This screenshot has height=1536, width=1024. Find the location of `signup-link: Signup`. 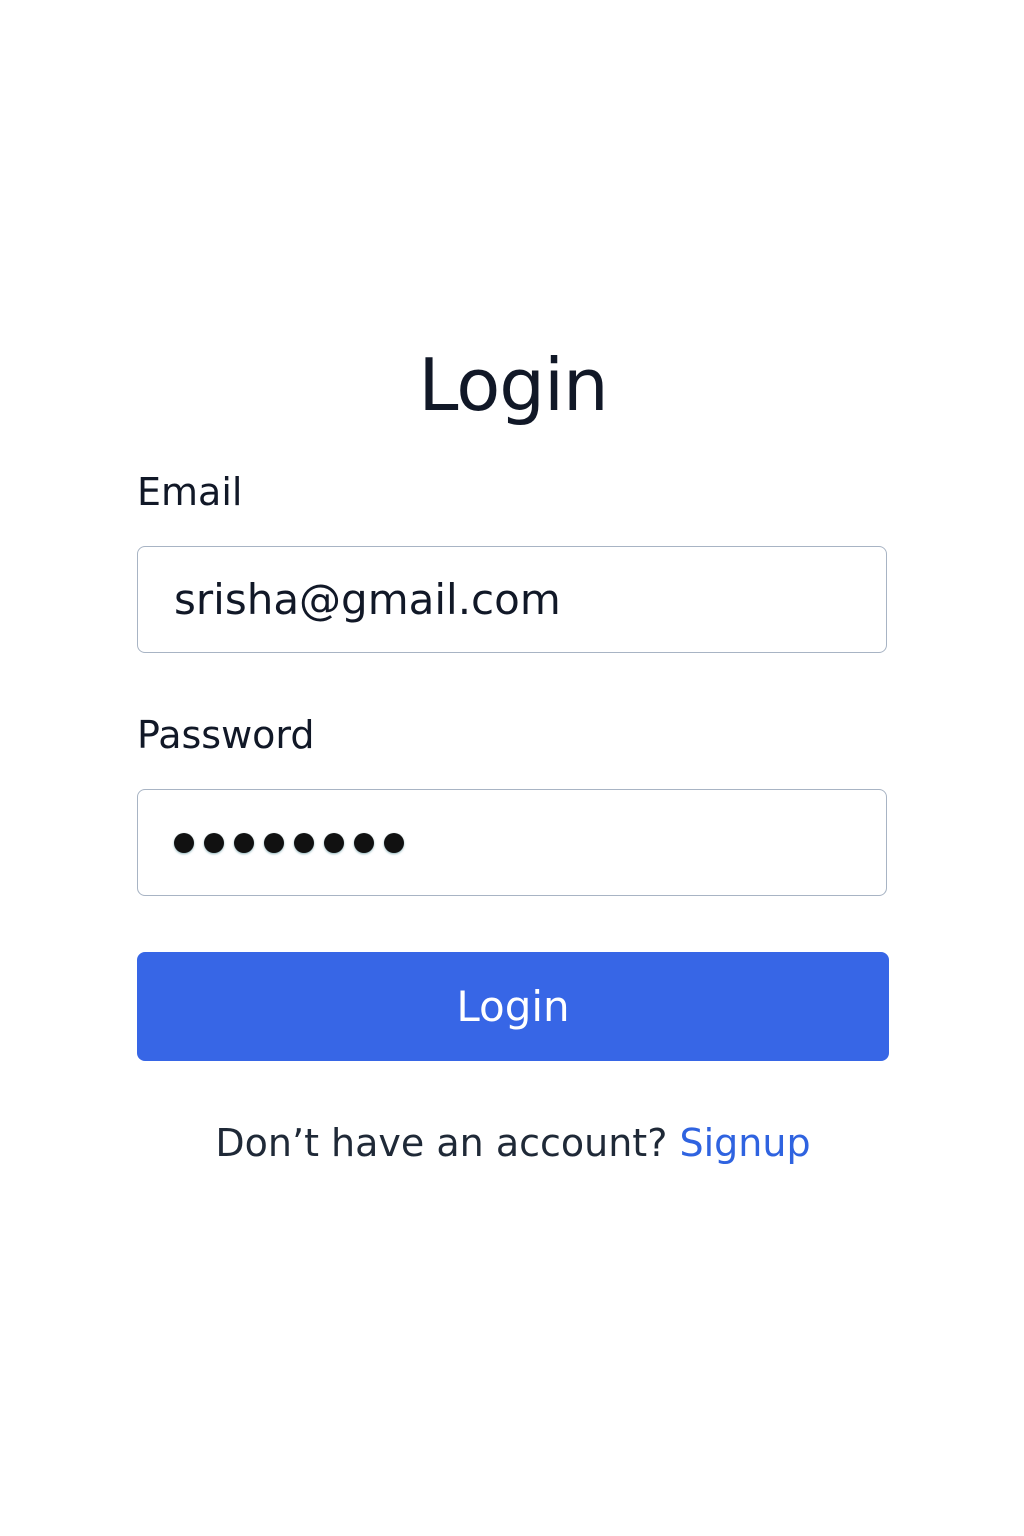

signup-link: Signup is located at coordinates (744, 1143).